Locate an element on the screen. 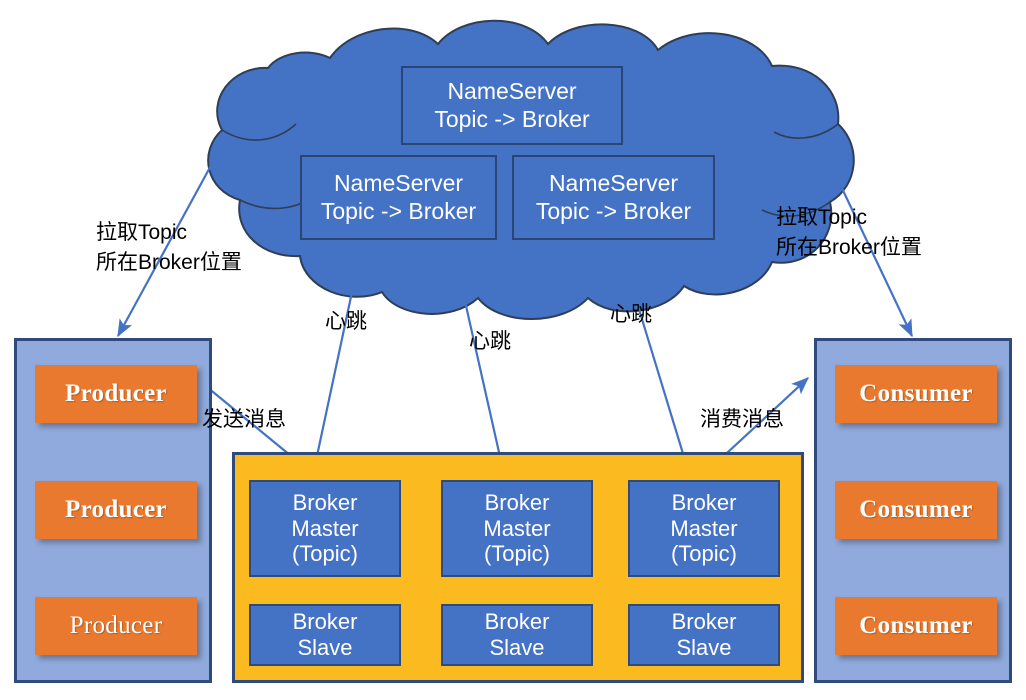  nameserver-box-2: NameServer Topic -> Broker is located at coordinates (398, 197).